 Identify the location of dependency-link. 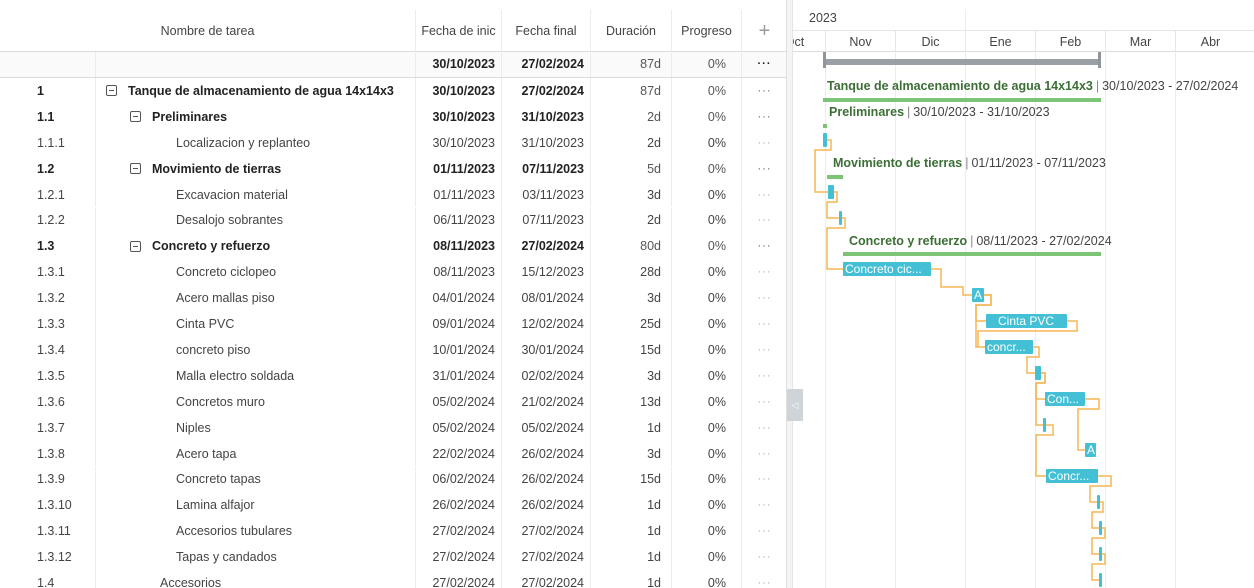
(951, 282).